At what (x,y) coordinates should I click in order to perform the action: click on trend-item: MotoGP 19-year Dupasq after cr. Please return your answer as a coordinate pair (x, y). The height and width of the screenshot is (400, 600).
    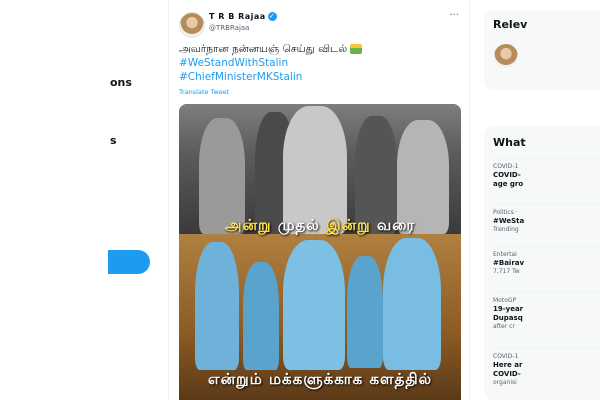
    Looking at the image, I should click on (546, 311).